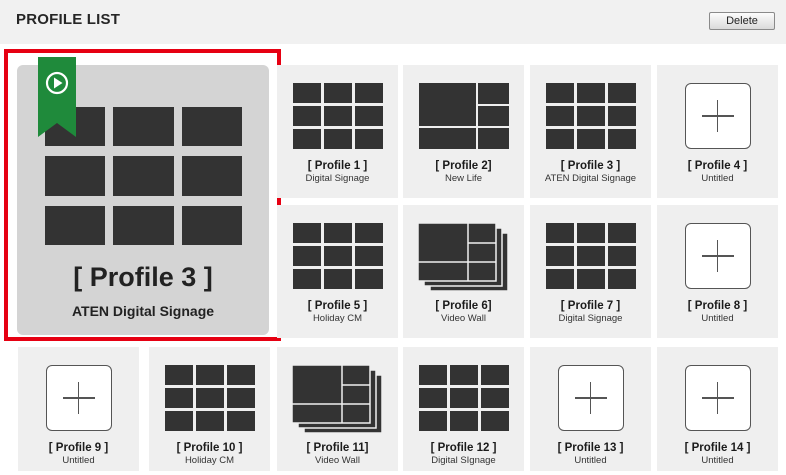 The width and height of the screenshot is (786, 475). I want to click on profile-name: [ Profile 2], so click(463, 166).